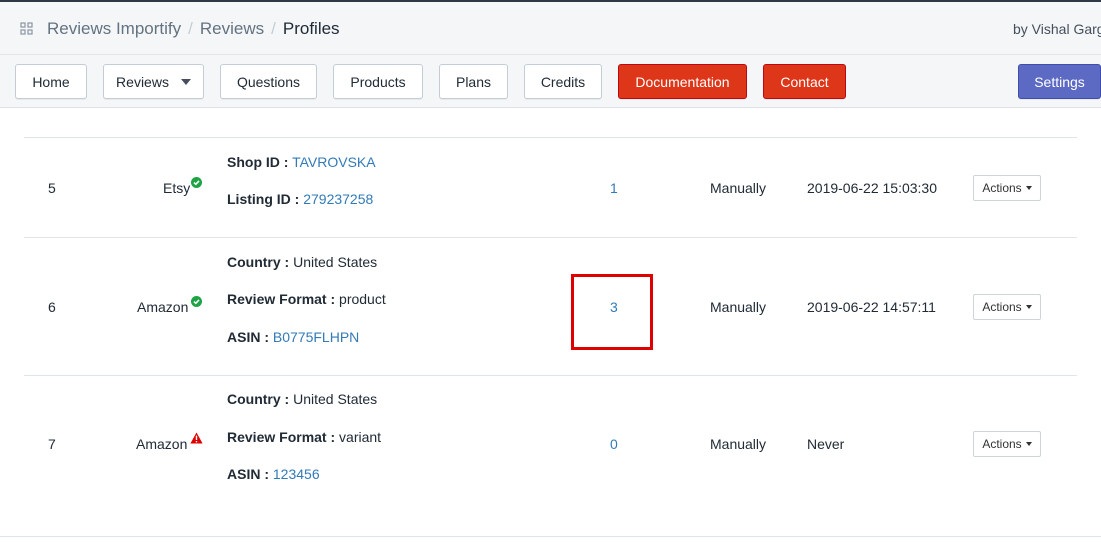 This screenshot has width=1101, height=553. What do you see at coordinates (193, 29) in the screenshot?
I see `breadcrumb: Reviews Importify / Reviews / Profiles` at bounding box center [193, 29].